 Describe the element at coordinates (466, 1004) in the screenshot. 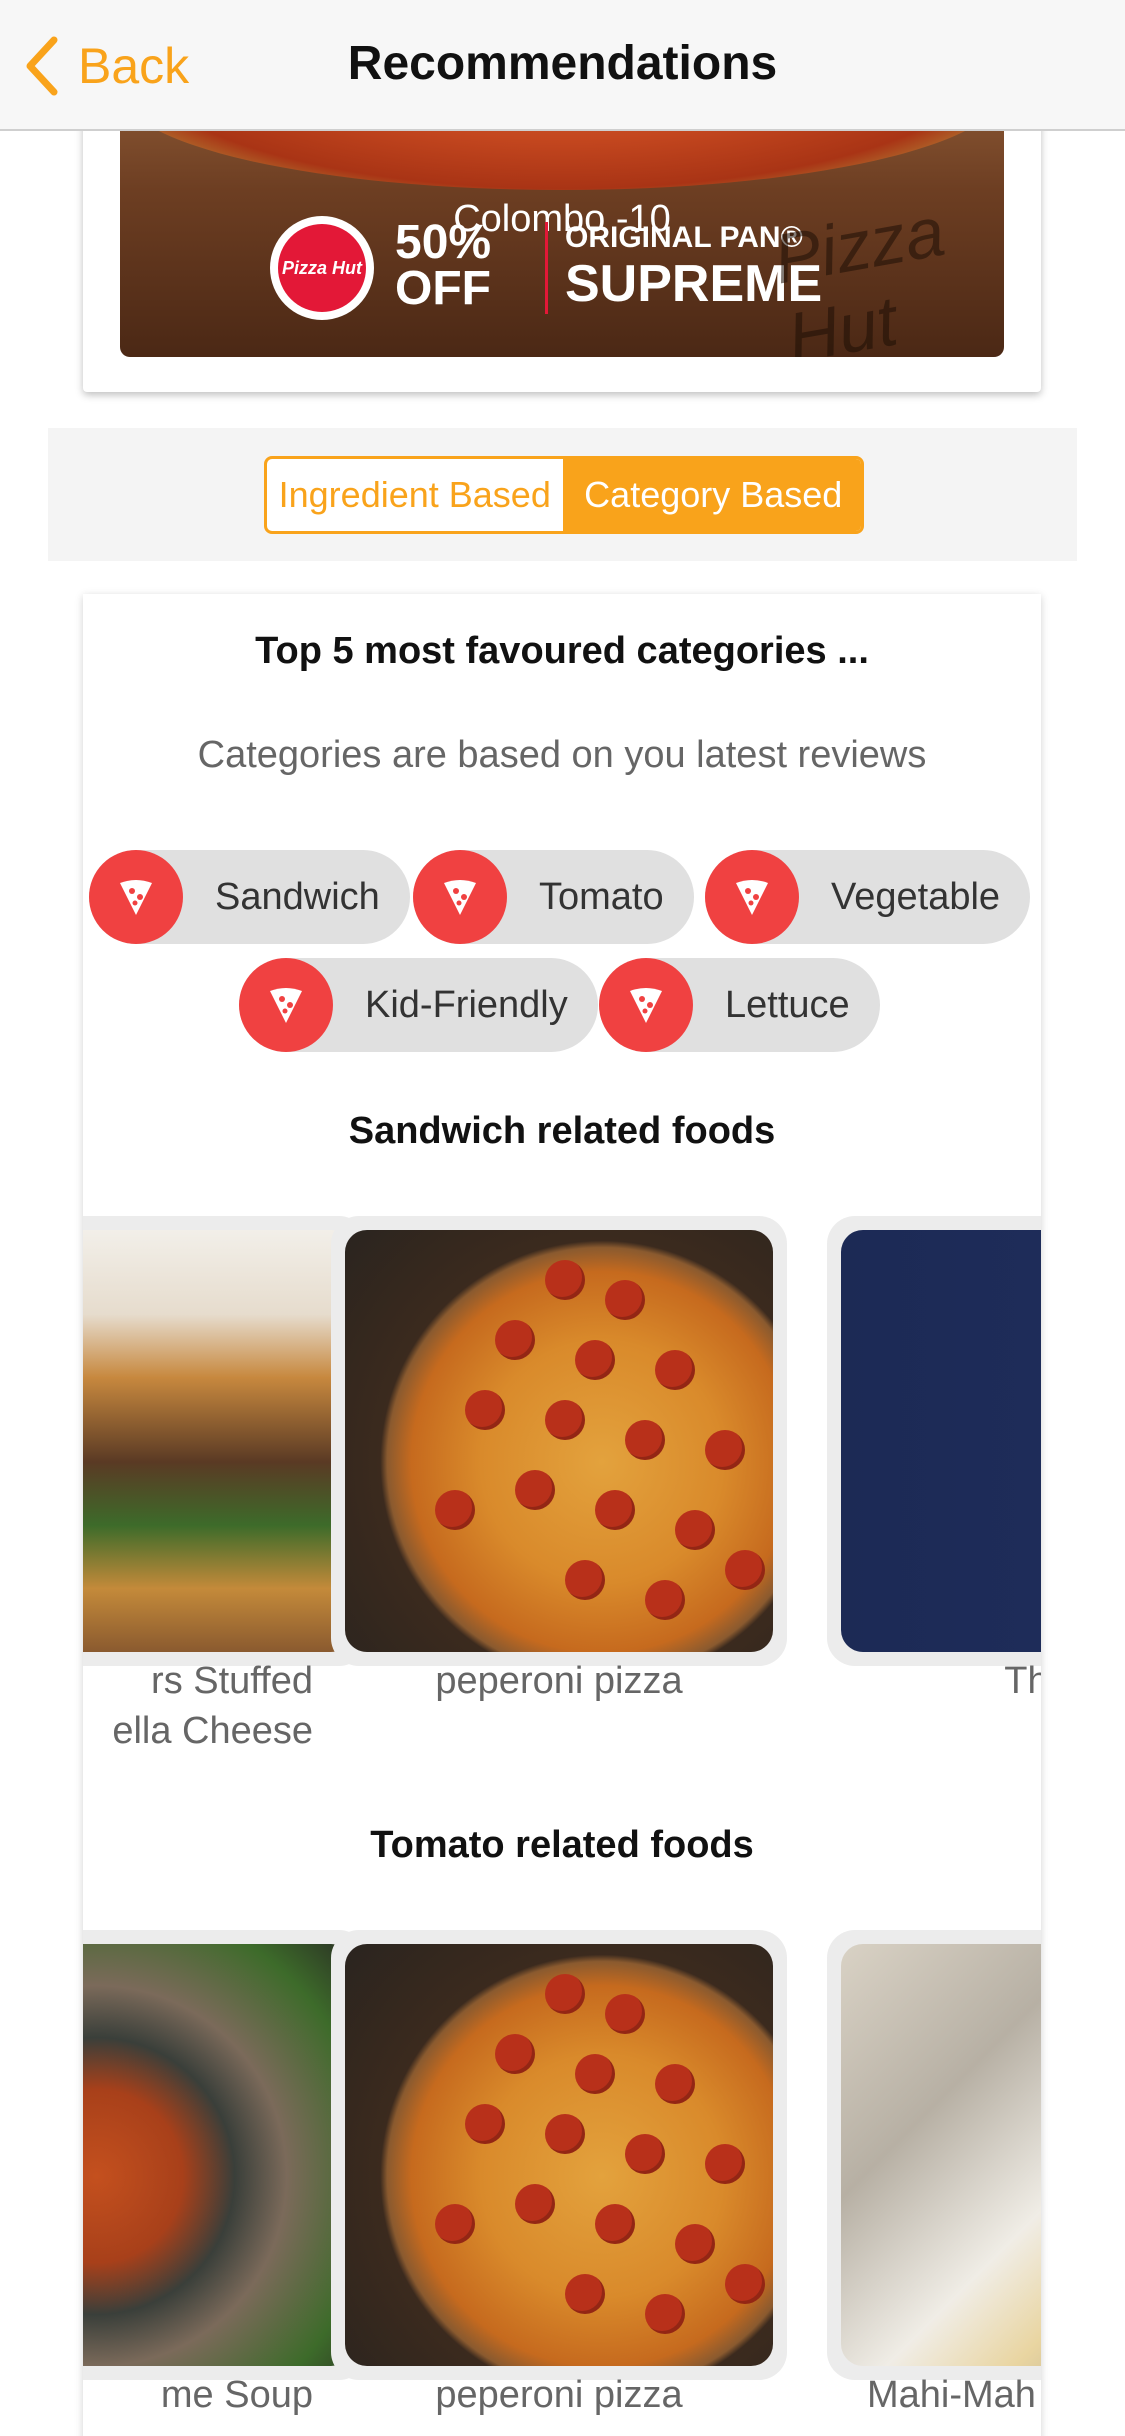

I see `chip-label: Kid-Friendly` at that location.